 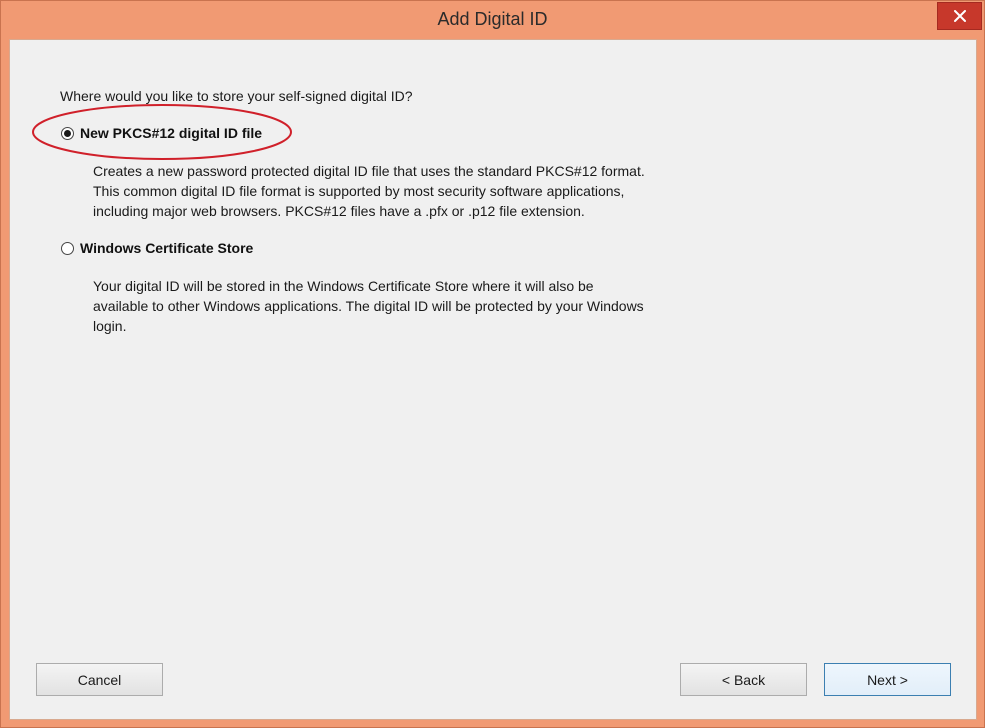 What do you see at coordinates (110, 326) in the screenshot?
I see `description-line: login.` at bounding box center [110, 326].